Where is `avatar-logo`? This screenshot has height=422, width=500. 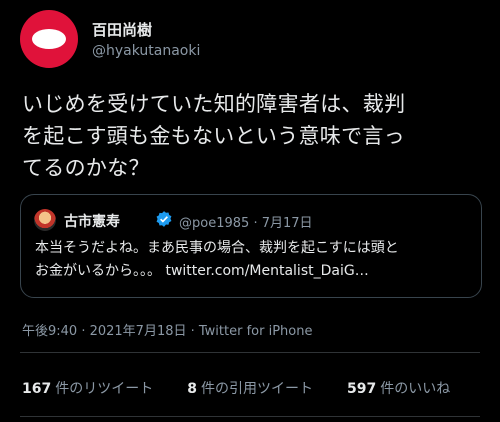
avatar-logo is located at coordinates (49, 39).